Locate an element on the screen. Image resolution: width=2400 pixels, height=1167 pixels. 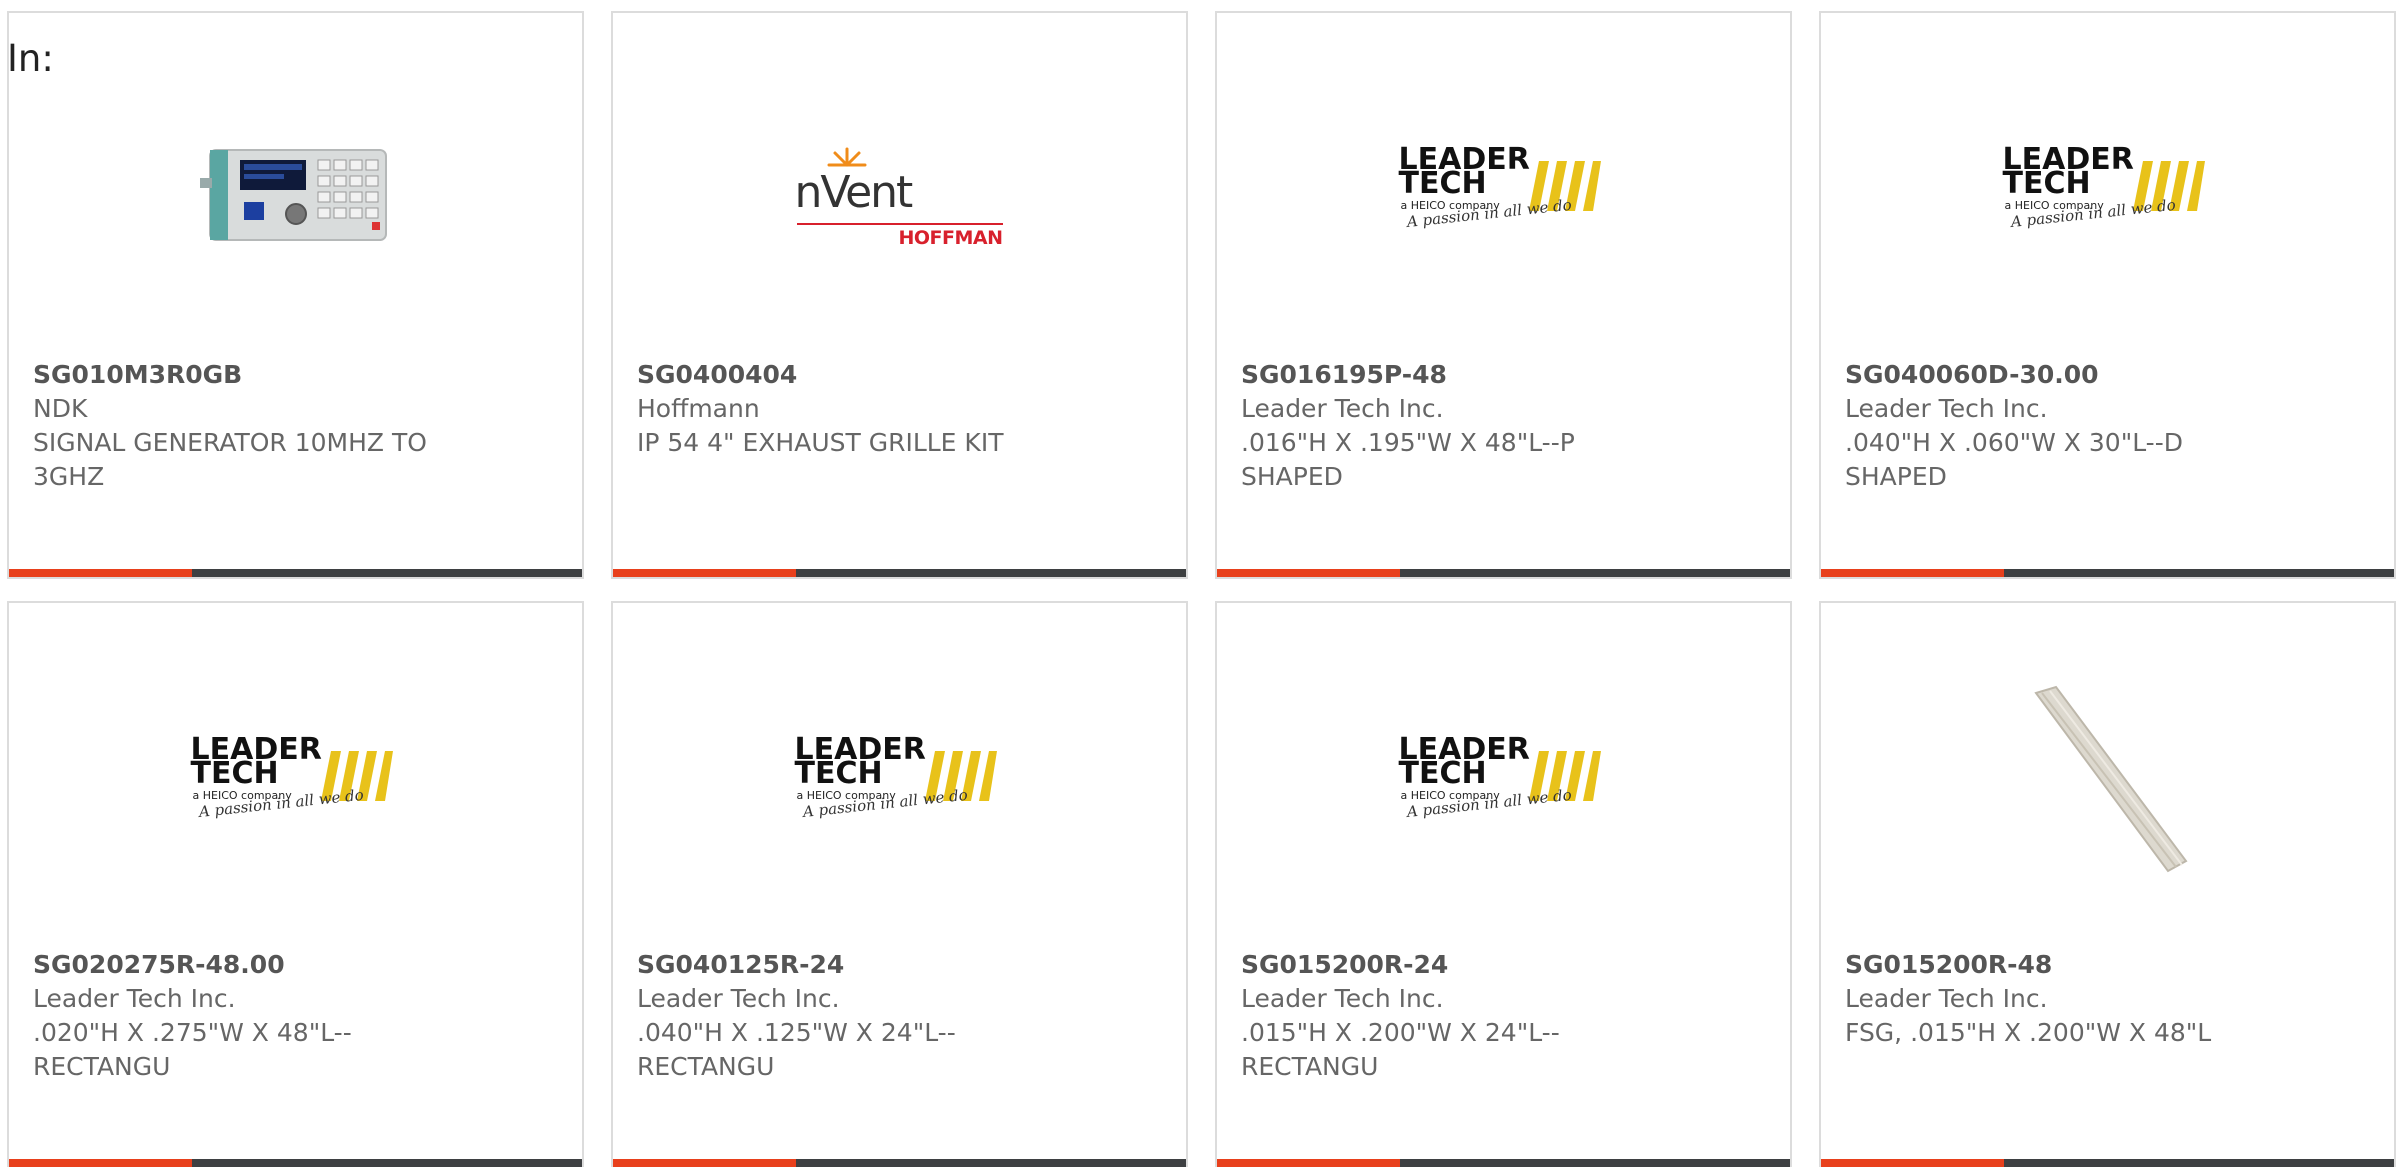
manufacturer: Hoffmann is located at coordinates (698, 408).